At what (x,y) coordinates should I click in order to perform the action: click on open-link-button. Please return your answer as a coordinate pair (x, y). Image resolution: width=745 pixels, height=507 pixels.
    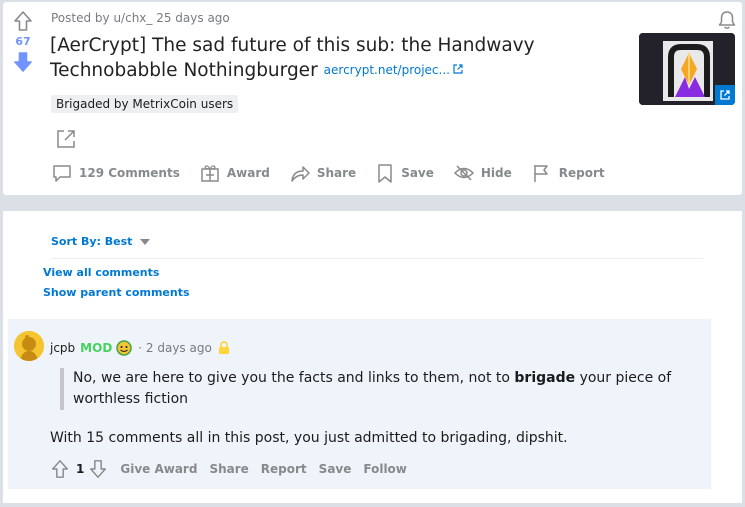
    Looking at the image, I should click on (66, 139).